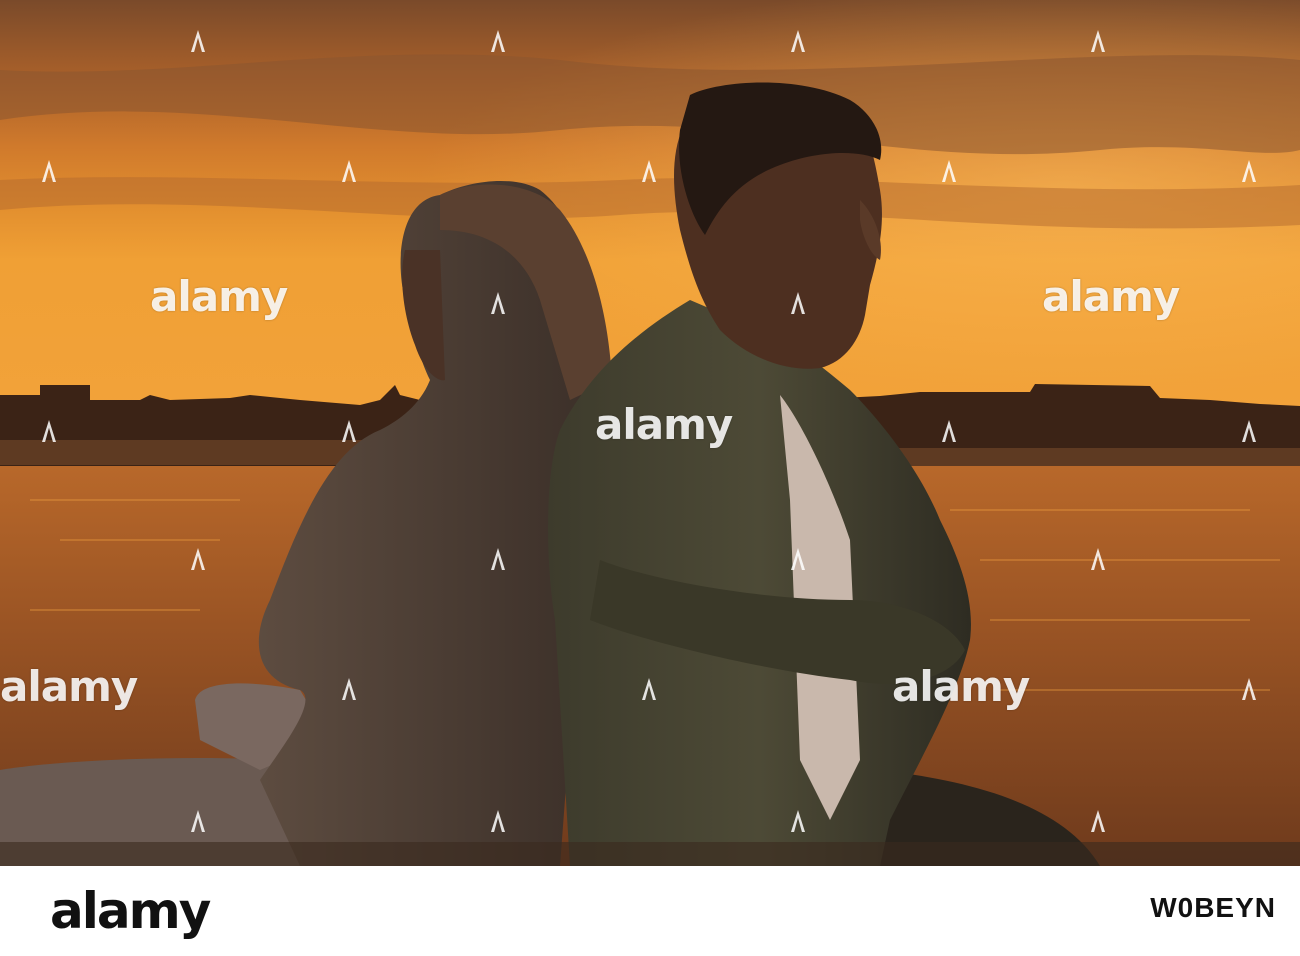  I want to click on footer-logo: alamy, so click(130, 911).